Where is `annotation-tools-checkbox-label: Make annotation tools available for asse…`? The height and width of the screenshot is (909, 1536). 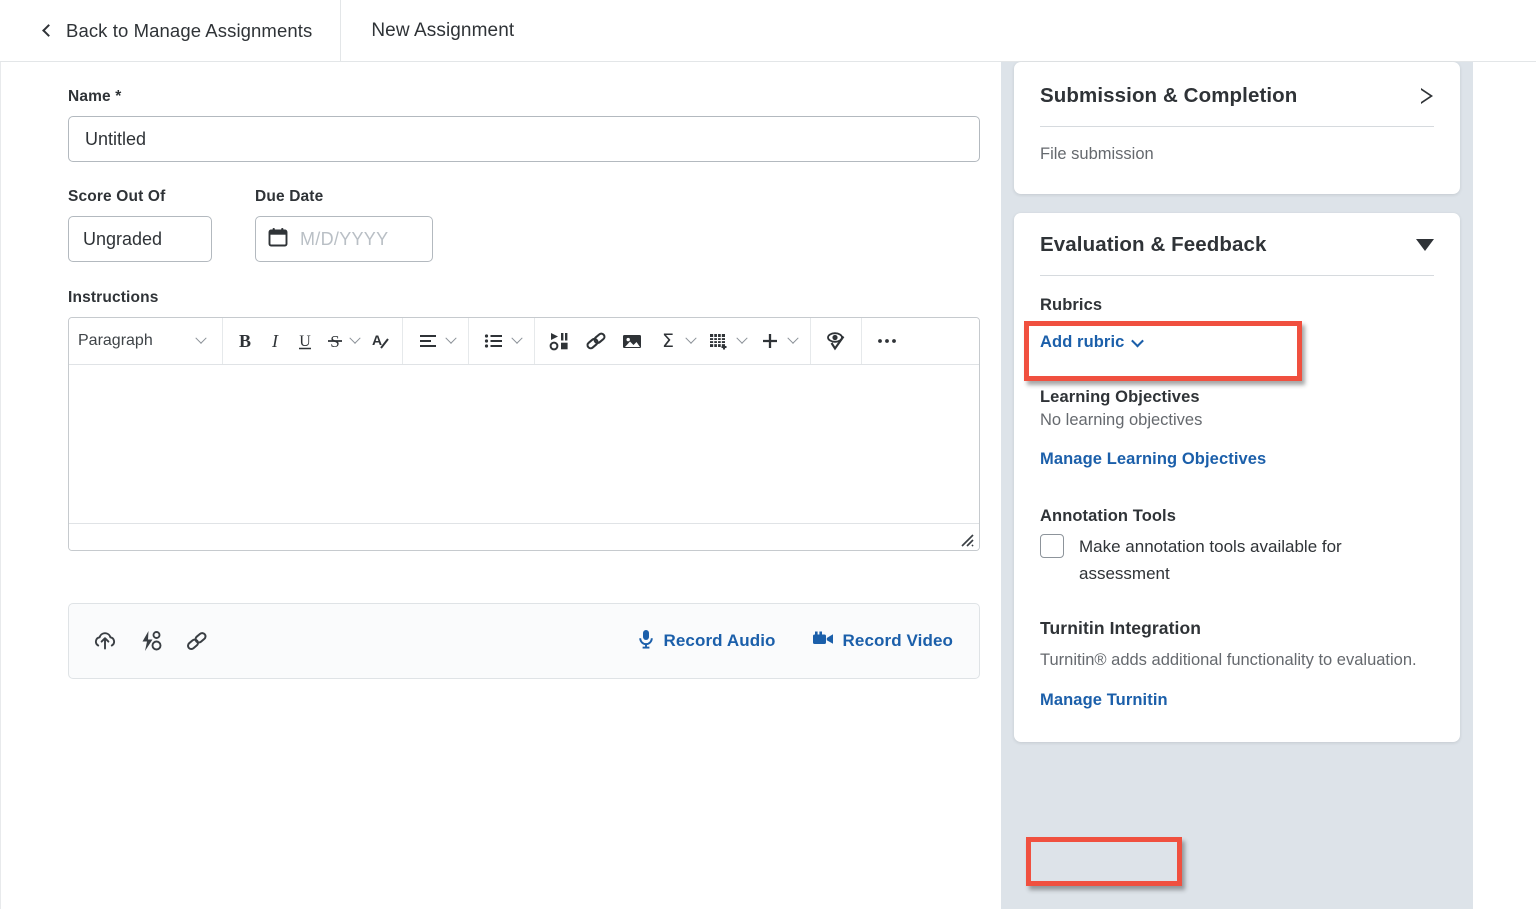
annotation-tools-checkbox-label: Make annotation tools available for asse… is located at coordinates (1249, 560).